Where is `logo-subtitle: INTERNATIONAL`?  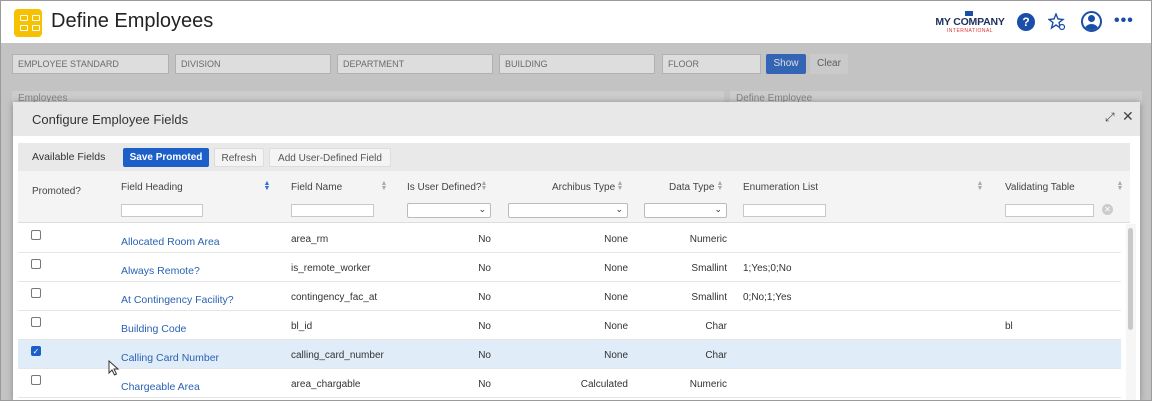 logo-subtitle: INTERNATIONAL is located at coordinates (970, 31).